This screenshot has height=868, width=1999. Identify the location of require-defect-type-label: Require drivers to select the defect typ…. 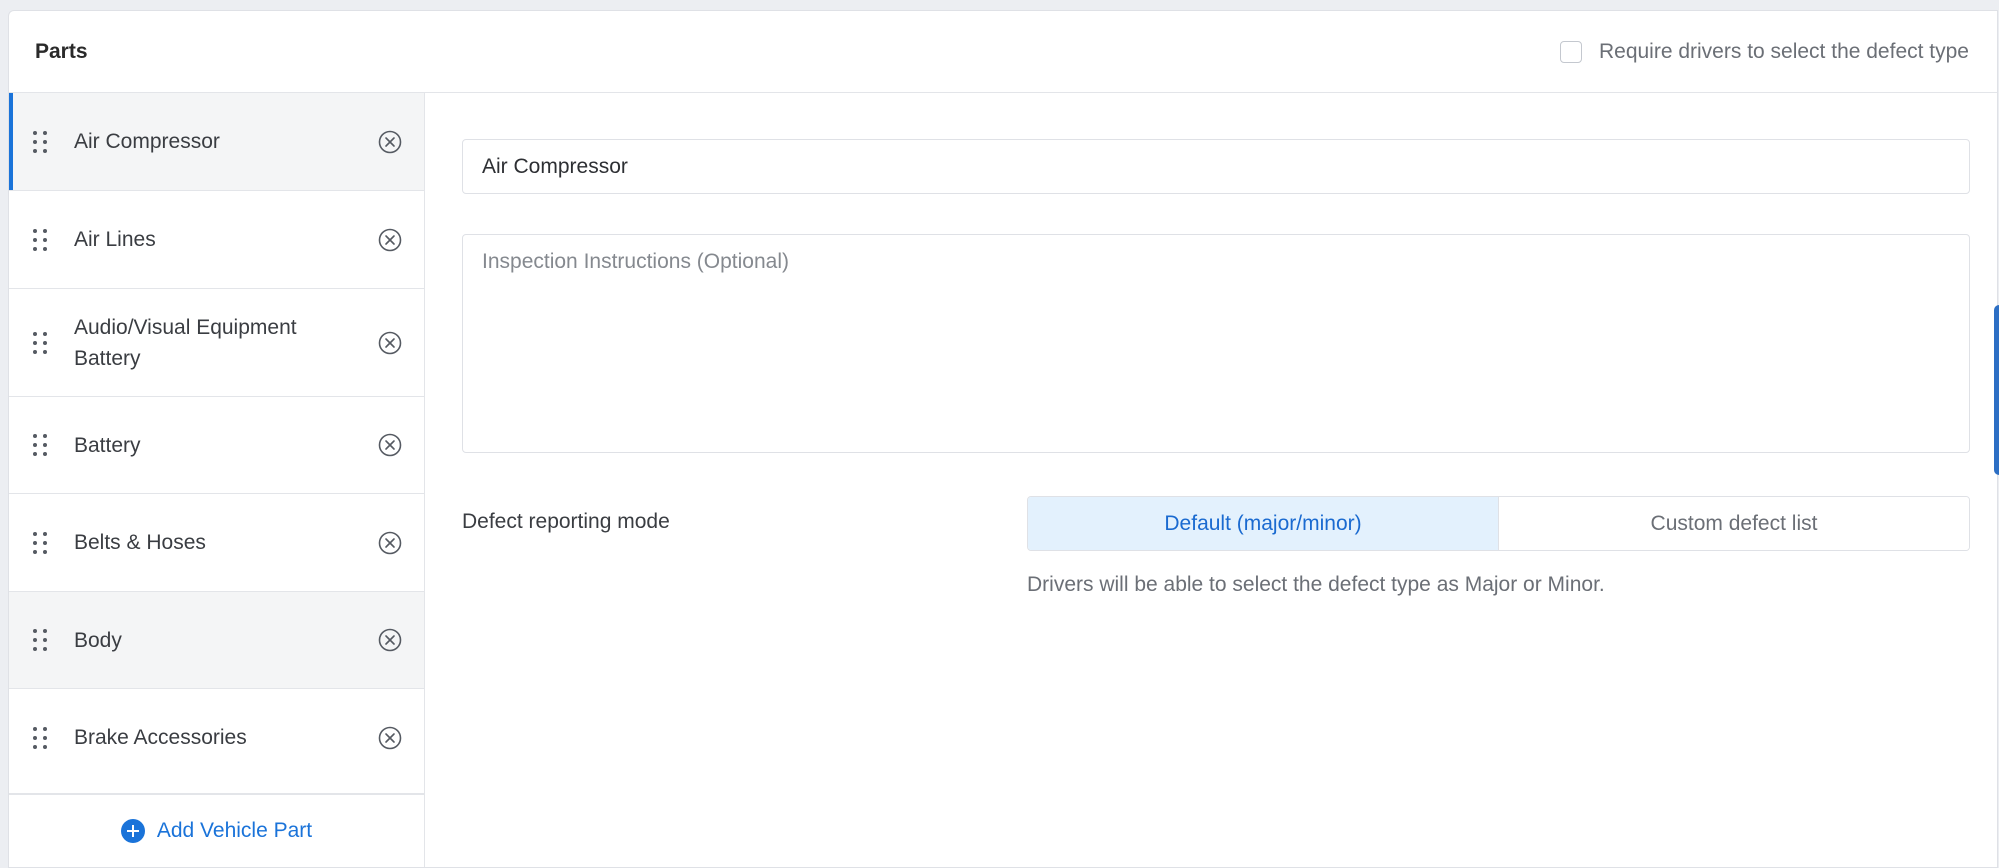
(1783, 51).